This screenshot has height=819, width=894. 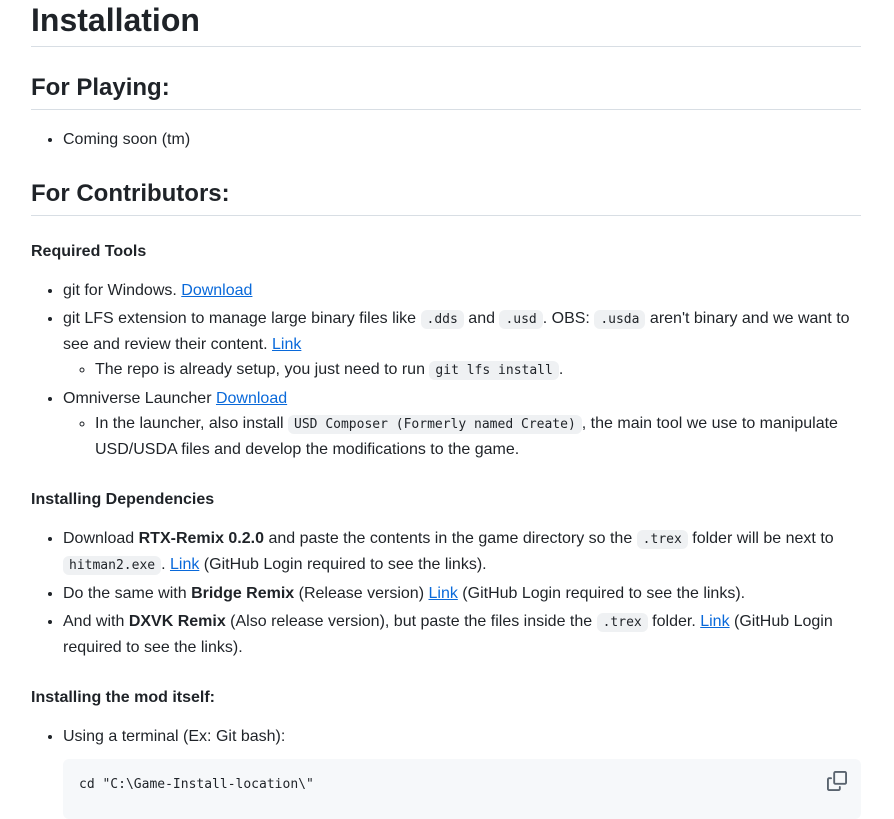 What do you see at coordinates (446, 91) in the screenshot?
I see `heading-for-playing: For Playing:` at bounding box center [446, 91].